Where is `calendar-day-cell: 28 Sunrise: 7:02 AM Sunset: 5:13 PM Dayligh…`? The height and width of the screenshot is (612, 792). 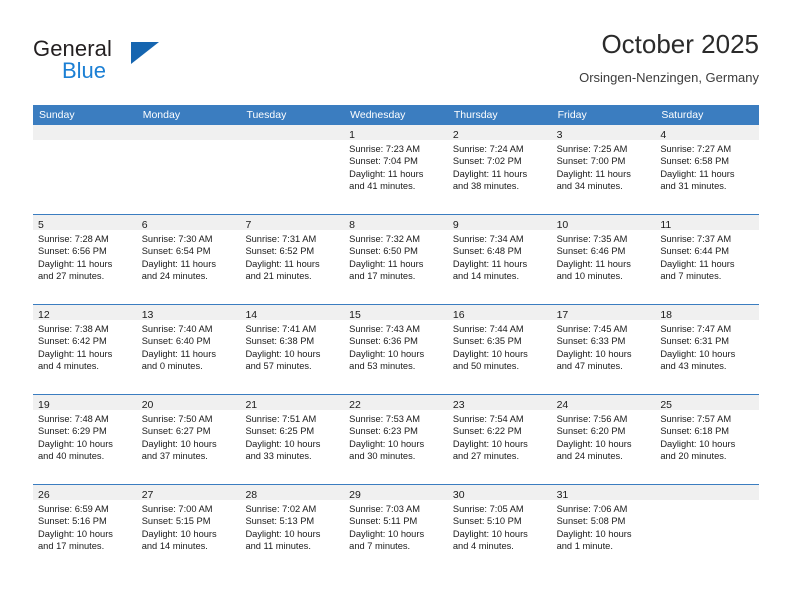
calendar-day-cell: 28 Sunrise: 7:02 AM Sunset: 5:13 PM Dayligh… is located at coordinates (292, 530).